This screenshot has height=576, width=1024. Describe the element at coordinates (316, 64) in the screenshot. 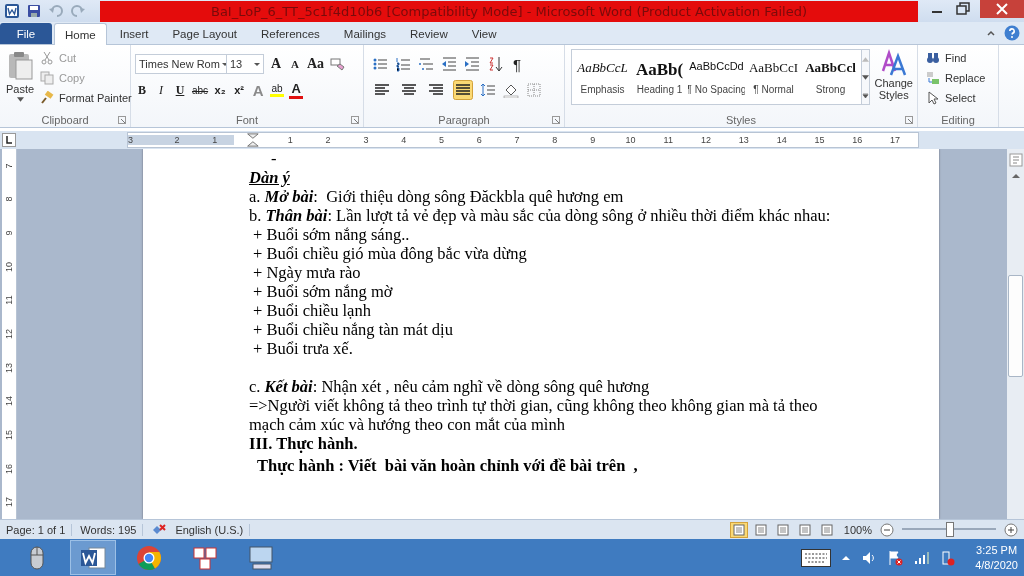

I see `change-case-button: Aa` at that location.